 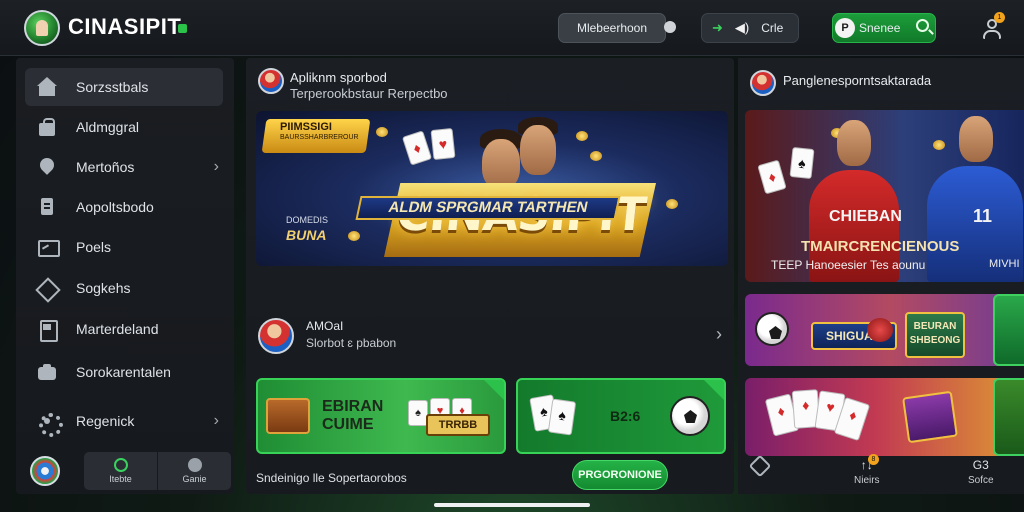 I want to click on section-title: Apliknm sporbod, so click(x=338, y=77).